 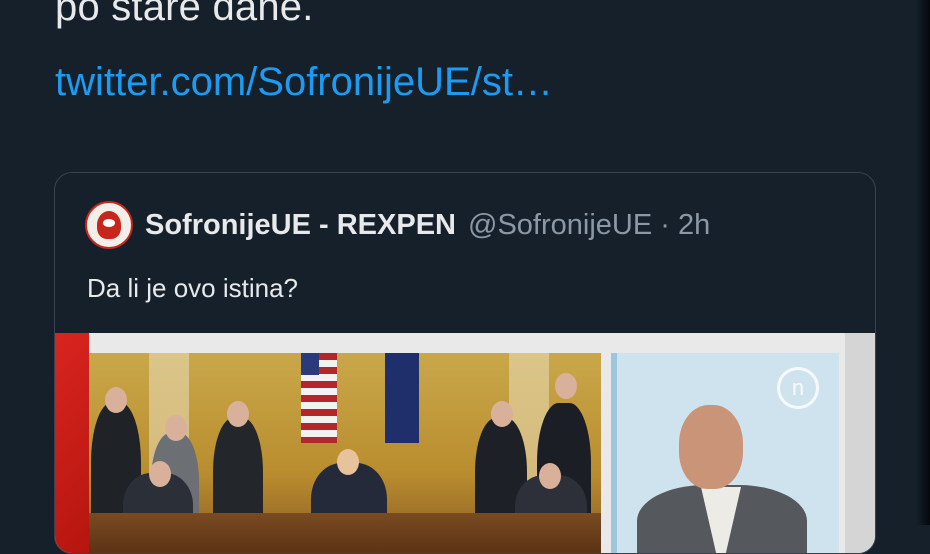 What do you see at coordinates (923, 262) in the screenshot?
I see `screen-edge` at bounding box center [923, 262].